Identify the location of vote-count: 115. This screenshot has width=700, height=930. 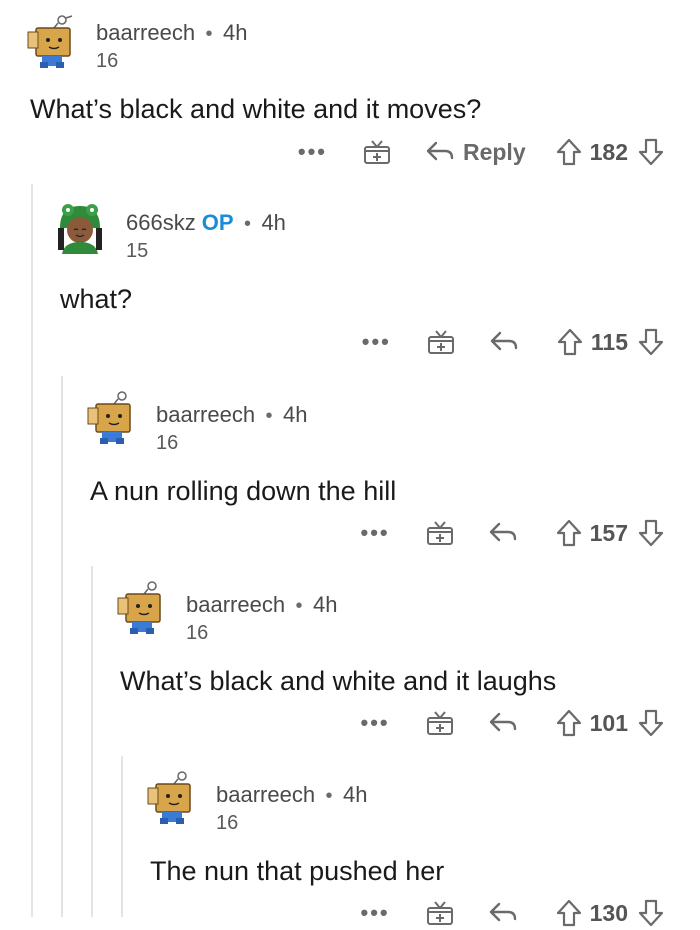
(609, 341).